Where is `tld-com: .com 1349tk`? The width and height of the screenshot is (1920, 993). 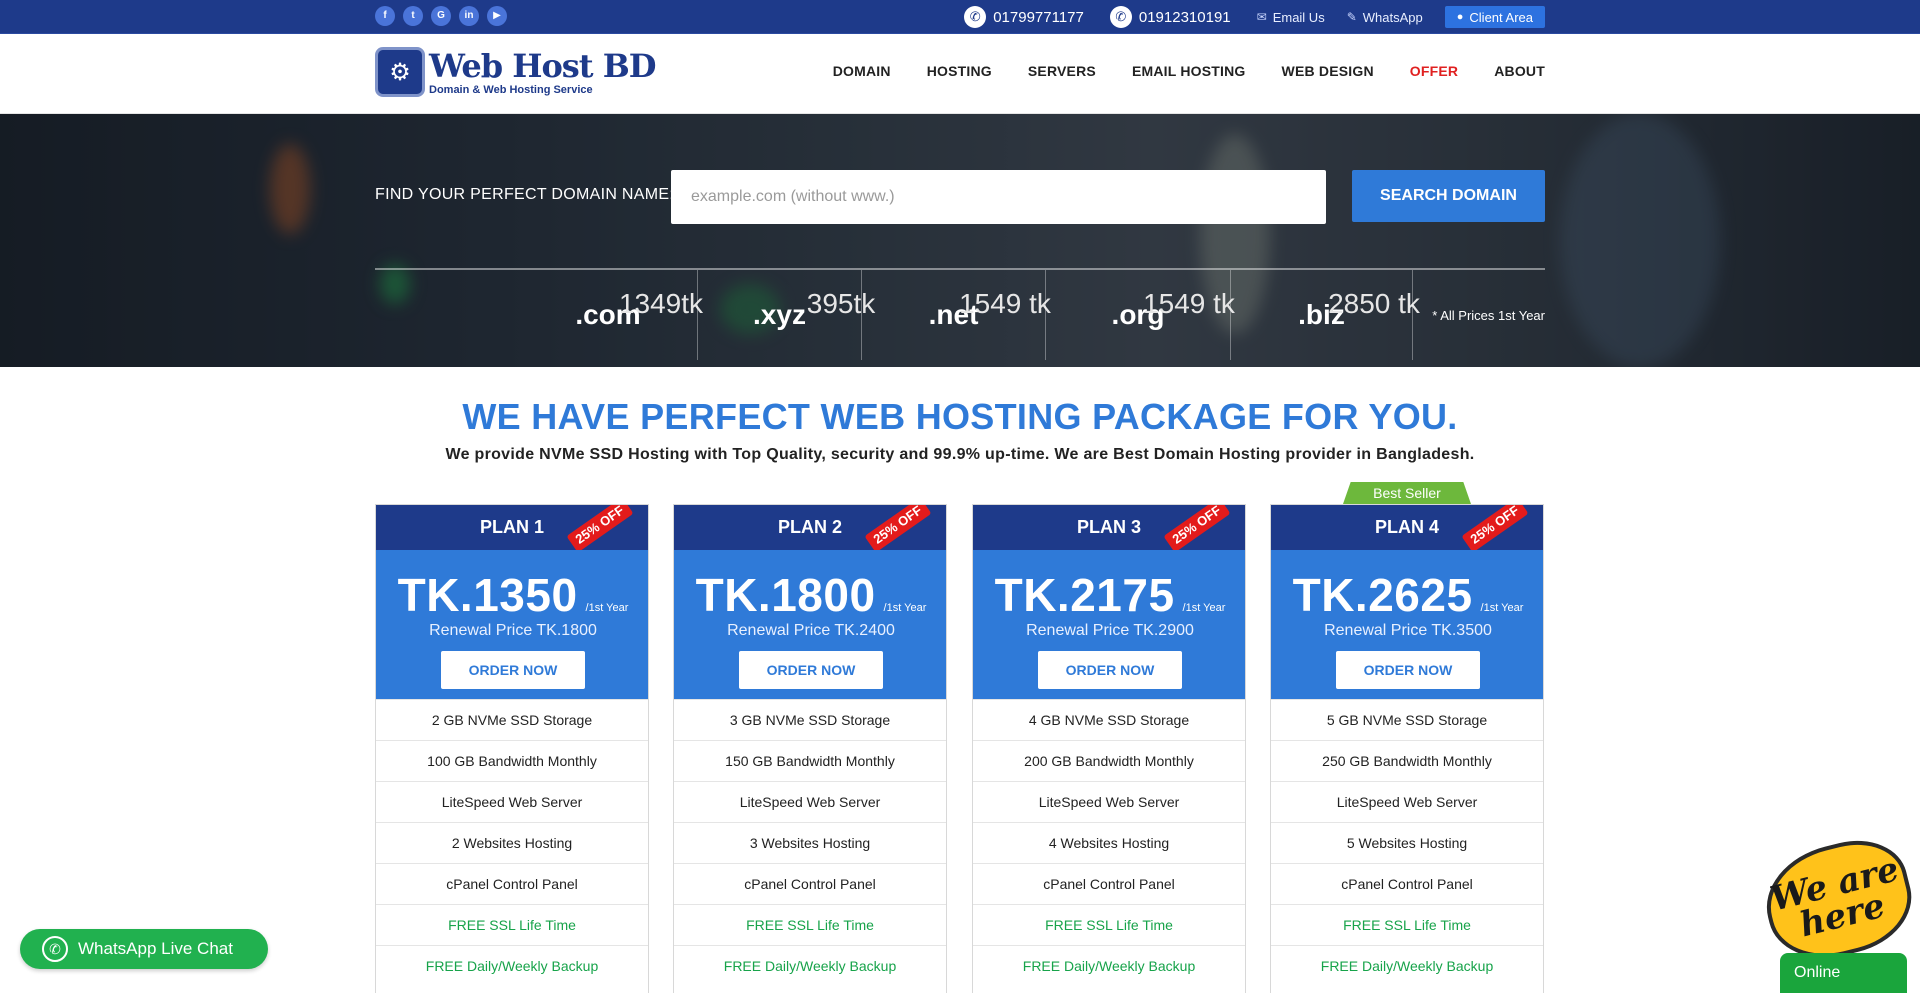 tld-com: .com 1349tk is located at coordinates (610, 315).